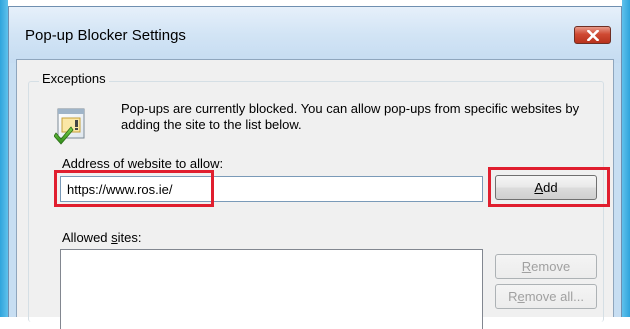 Image resolution: width=630 pixels, height=329 pixels. What do you see at coordinates (526, 266) in the screenshot?
I see `remove-accelerator-key: R` at bounding box center [526, 266].